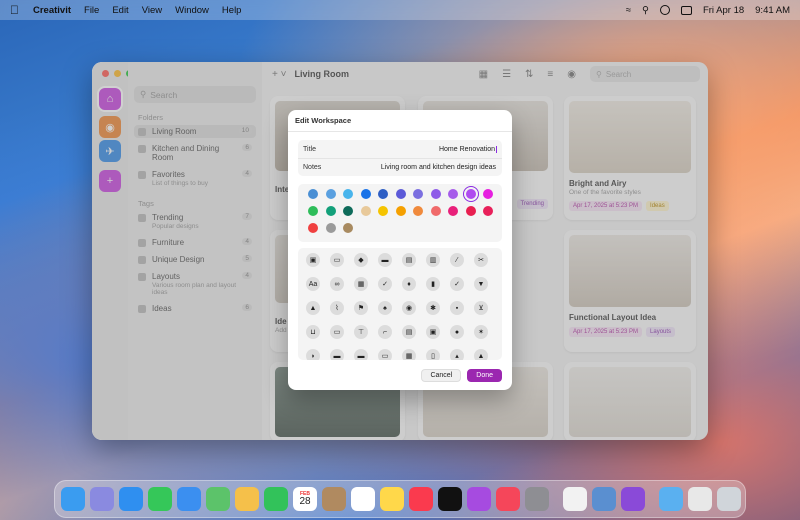 The height and width of the screenshot is (520, 800). What do you see at coordinates (131, 499) in the screenshot?
I see `dock-safari-icon` at bounding box center [131, 499].